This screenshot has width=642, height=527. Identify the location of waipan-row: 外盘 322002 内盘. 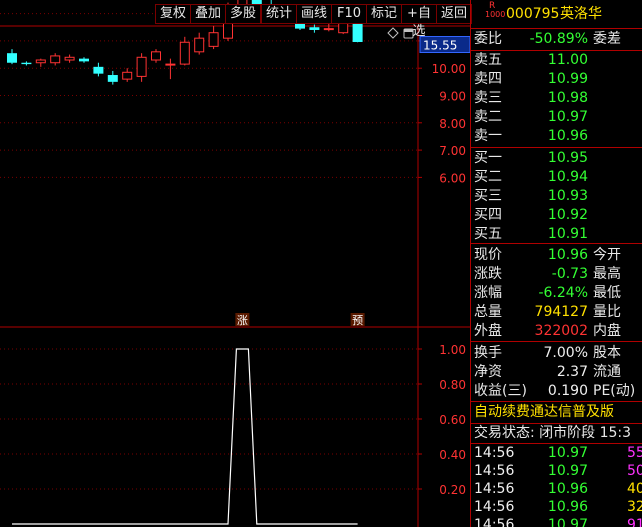
(556, 331).